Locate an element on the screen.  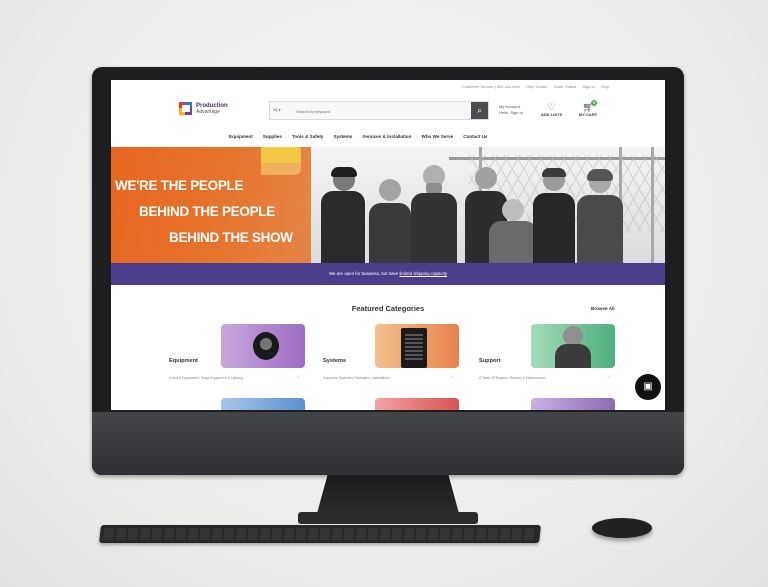
account-subtext: Hello, Sign In is located at coordinates (511, 112).